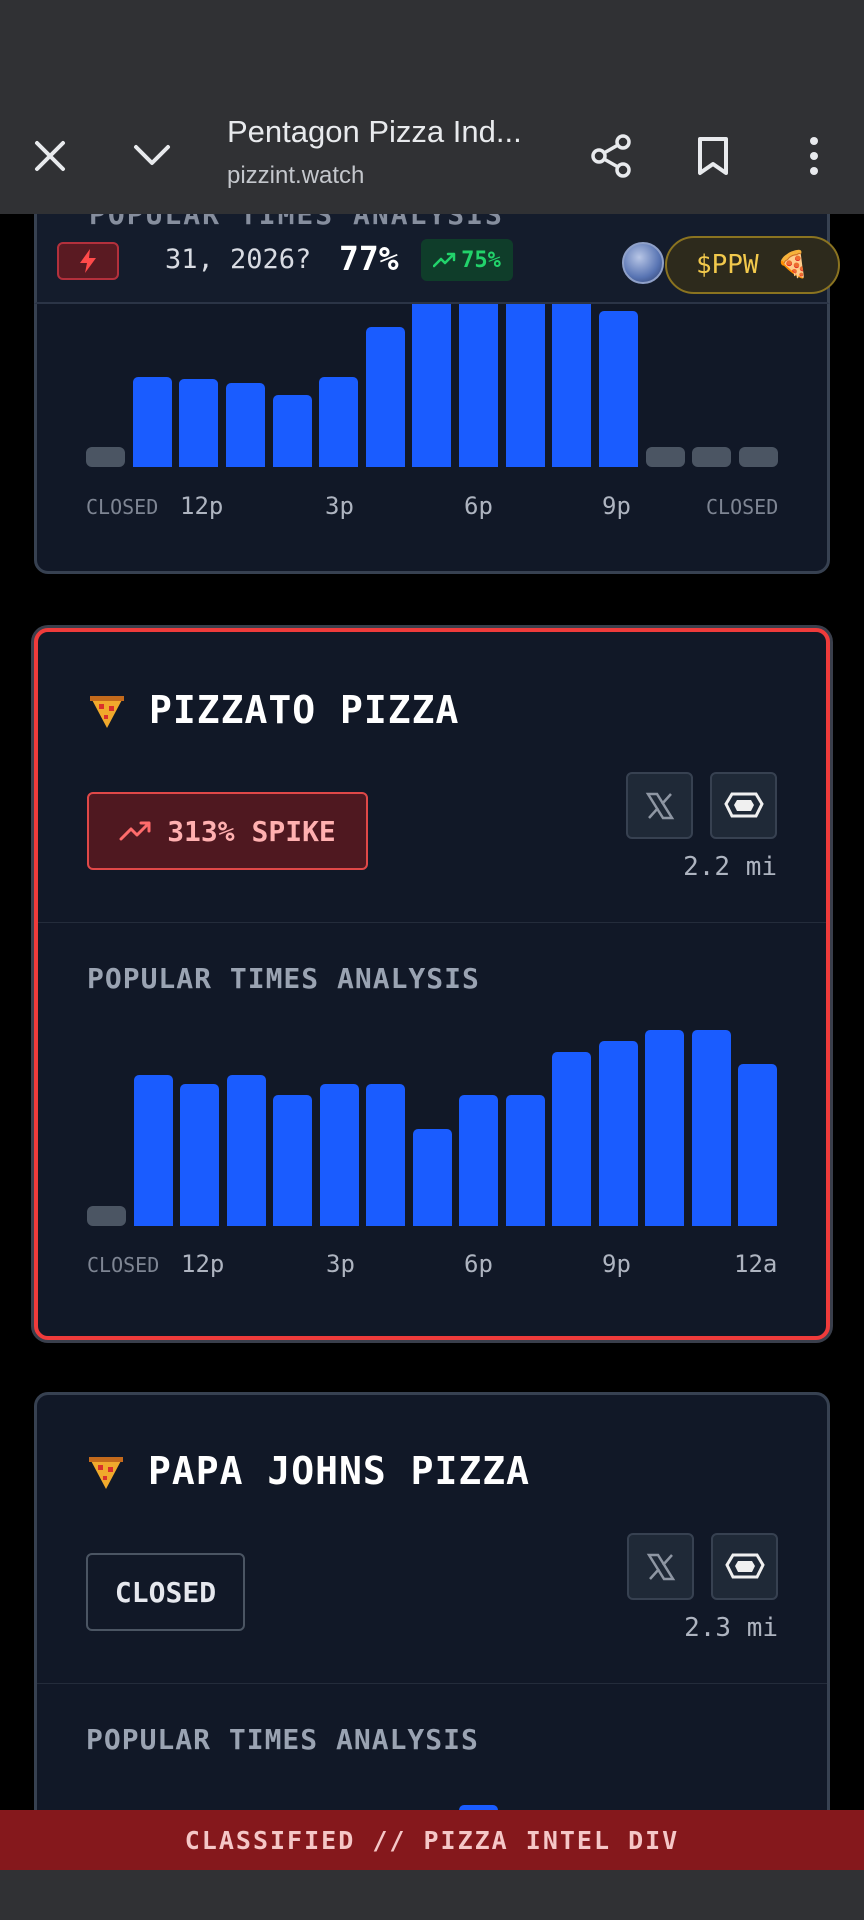 The height and width of the screenshot is (1920, 864). What do you see at coordinates (432, 1265) in the screenshot?
I see `chart-time-axis: CLOSED 12p 3p 6p 9p 12a` at bounding box center [432, 1265].